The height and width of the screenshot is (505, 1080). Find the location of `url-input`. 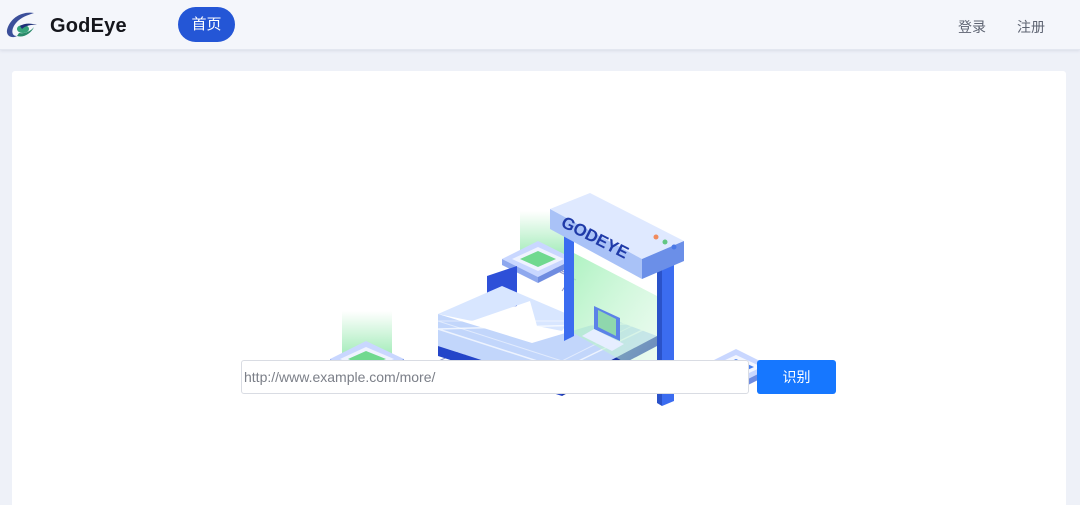

url-input is located at coordinates (495, 377).